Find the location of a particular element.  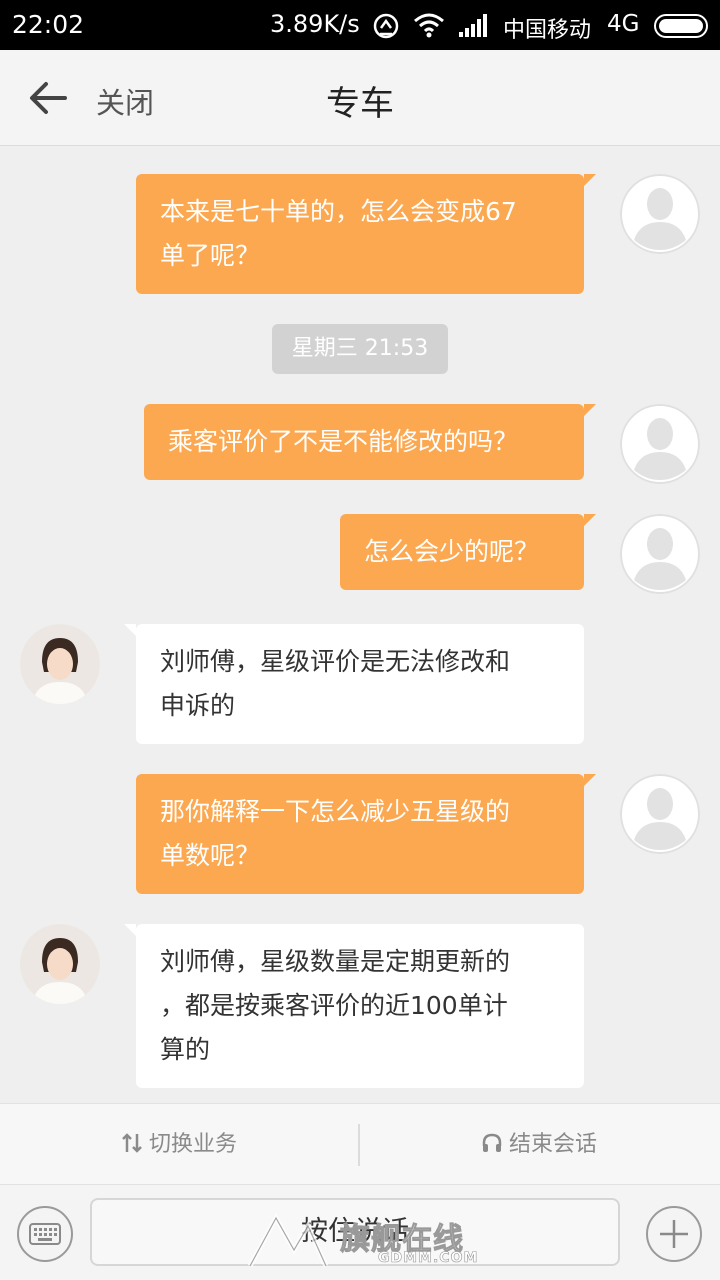

timestamp-label: 星期三 21:53 is located at coordinates (360, 349).